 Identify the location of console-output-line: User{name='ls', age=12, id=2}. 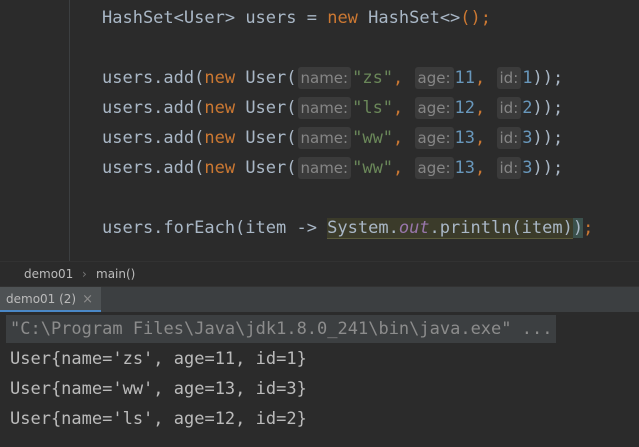
(158, 419).